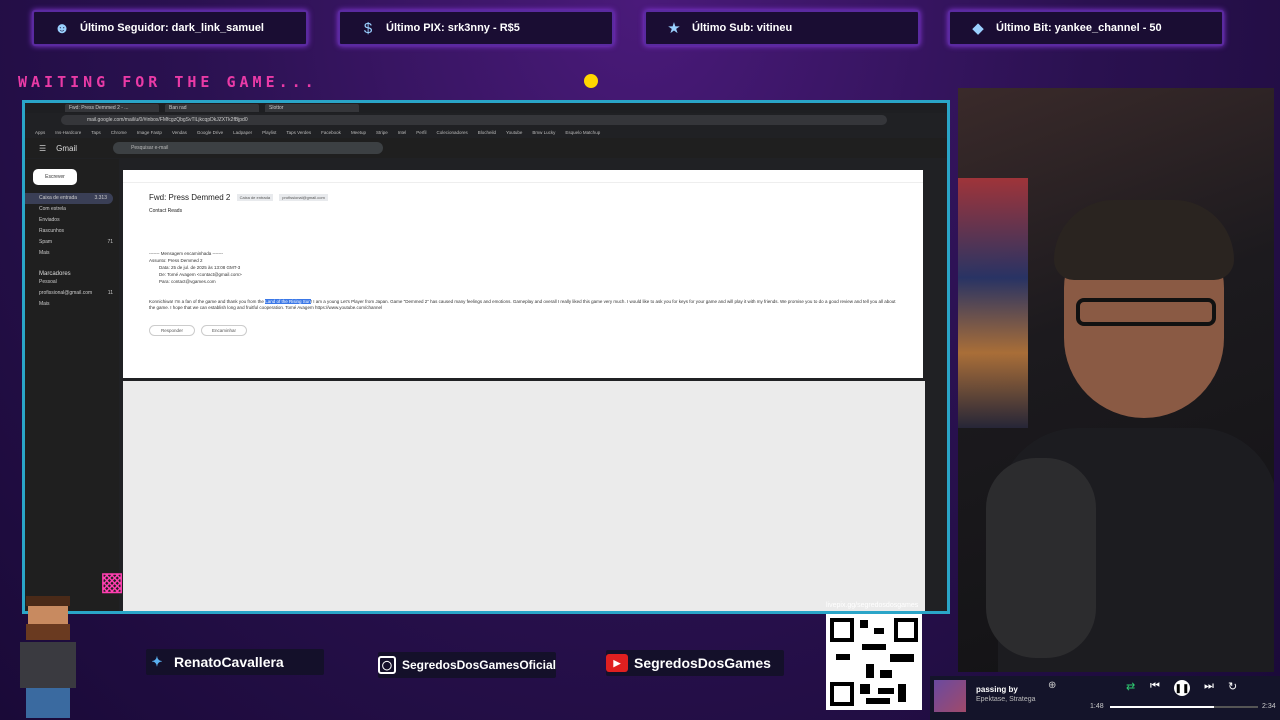 Image resolution: width=1280 pixels, height=720 pixels. What do you see at coordinates (176, 260) in the screenshot?
I see `forward-subject: Assunto: Press Demmed 2` at bounding box center [176, 260].